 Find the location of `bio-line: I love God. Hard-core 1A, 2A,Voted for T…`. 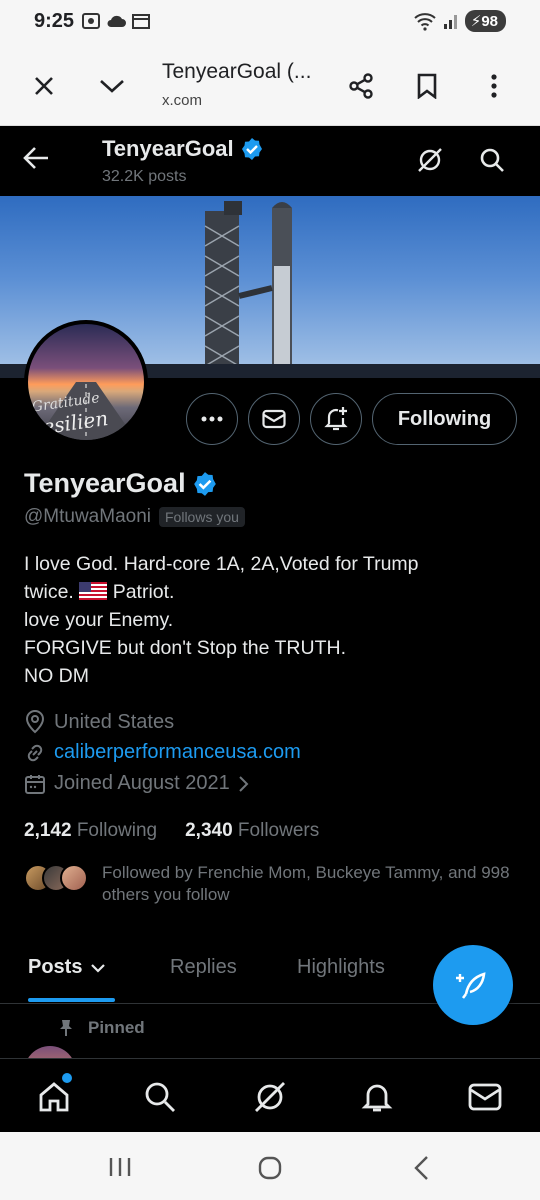

bio-line: I love God. Hard-core 1A, 2A,Voted for T… is located at coordinates (221, 564).